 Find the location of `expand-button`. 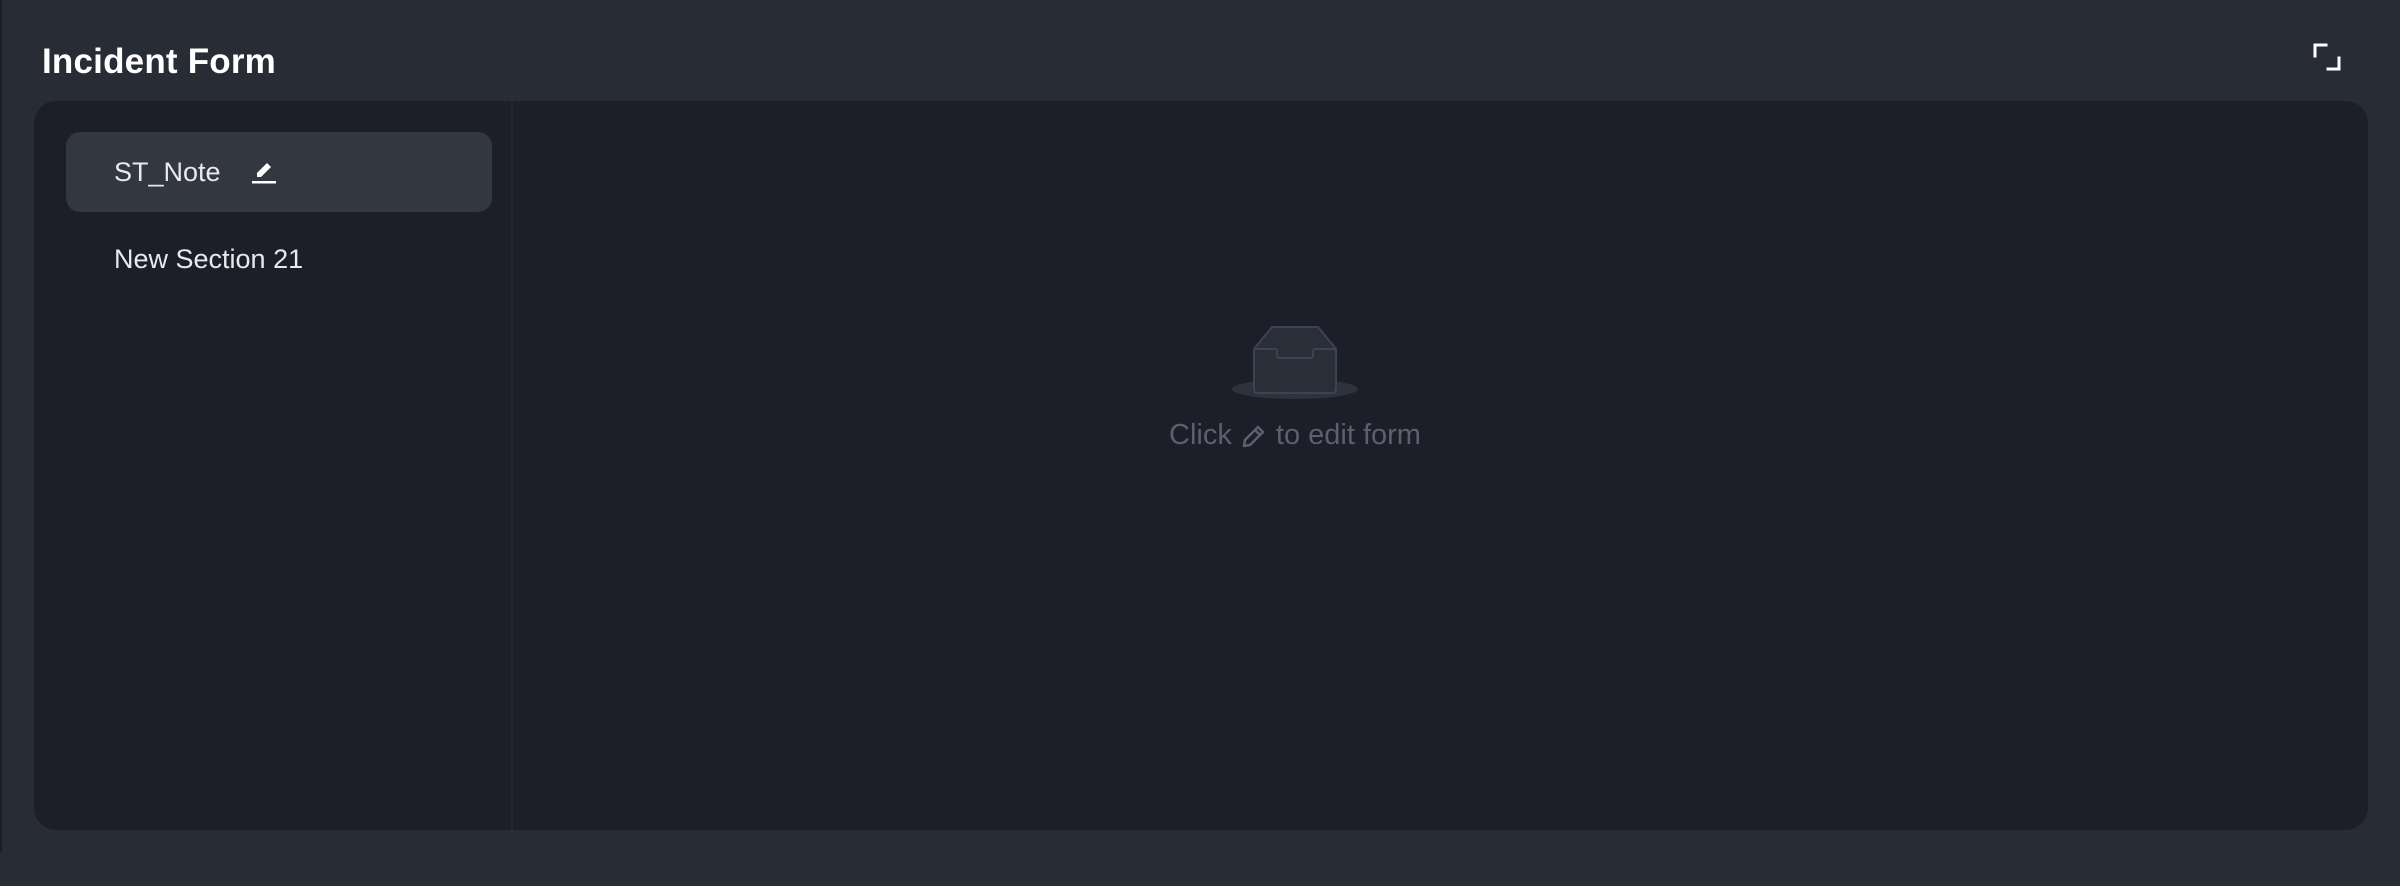

expand-button is located at coordinates (2327, 57).